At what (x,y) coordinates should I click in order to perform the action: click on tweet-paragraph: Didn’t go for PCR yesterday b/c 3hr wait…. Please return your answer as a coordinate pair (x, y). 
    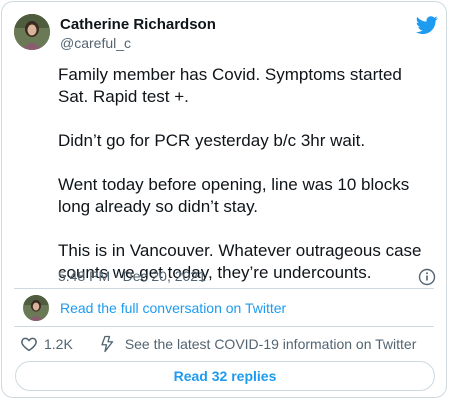
    Looking at the image, I should click on (212, 140).